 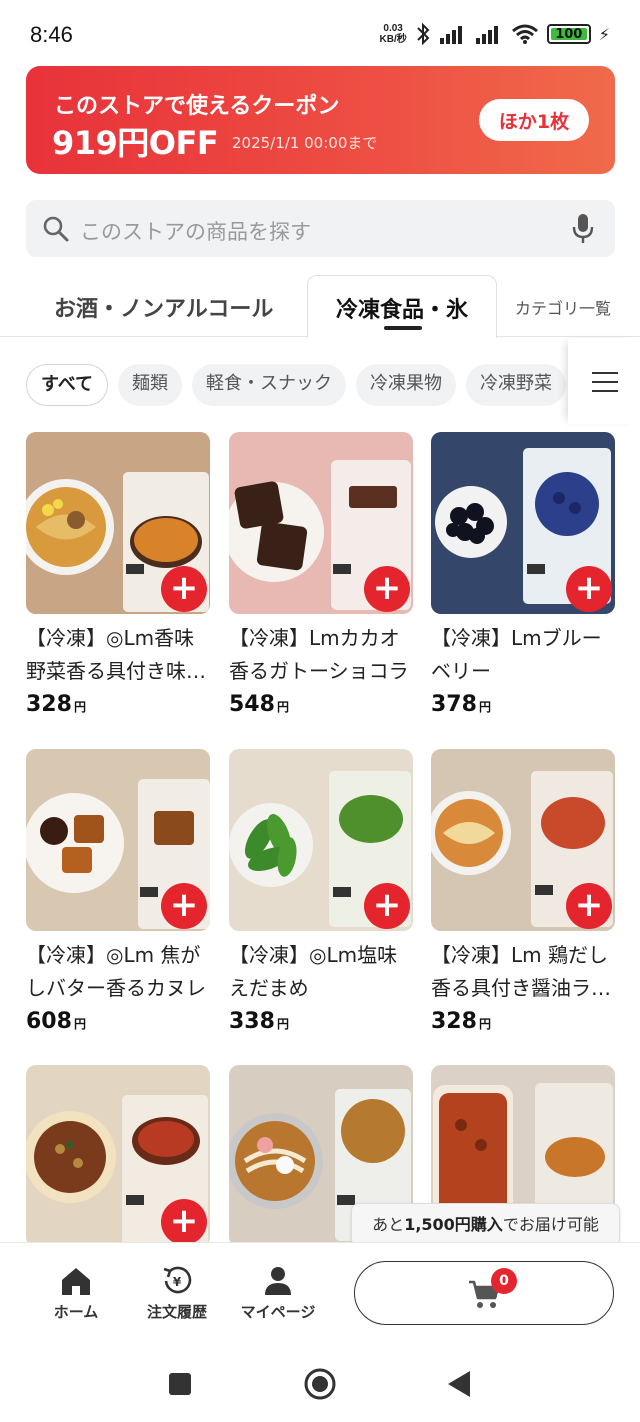 What do you see at coordinates (319, 654) in the screenshot?
I see `product-name: 【冷凍】Lmカカオ香るガトーショコラ` at bounding box center [319, 654].